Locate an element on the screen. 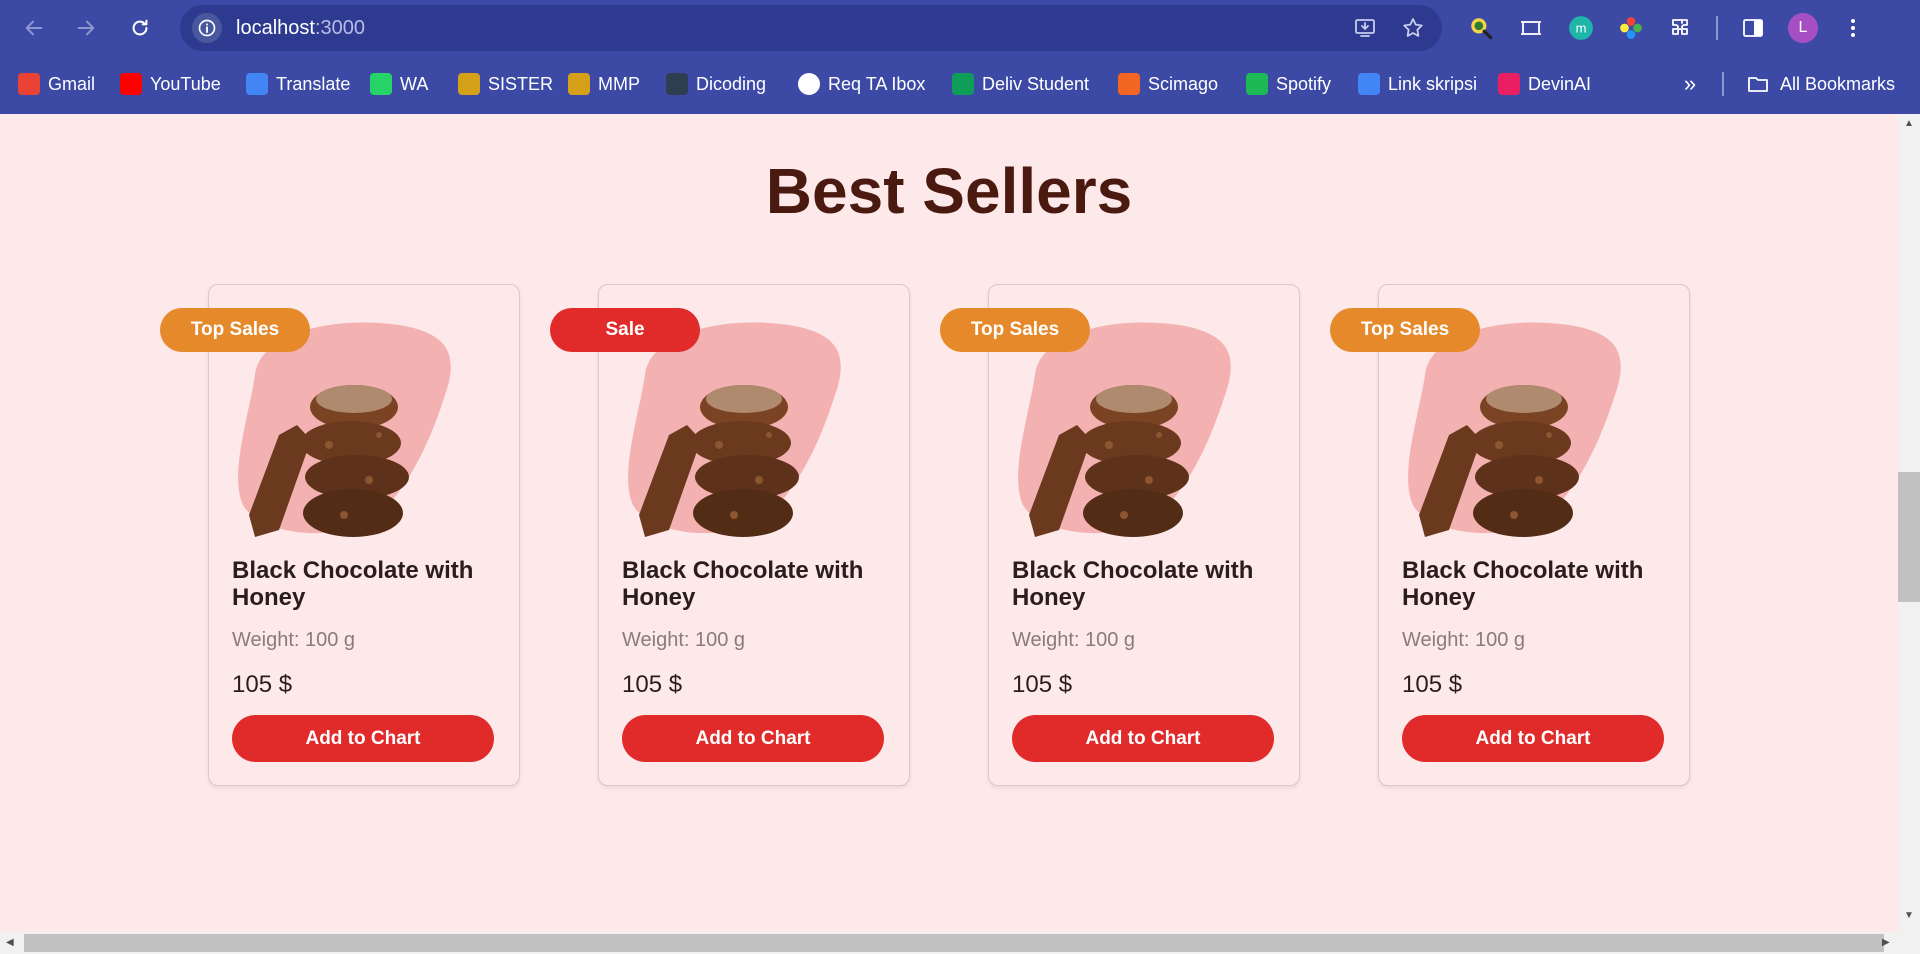  bookmarks-separator is located at coordinates (1723, 84).